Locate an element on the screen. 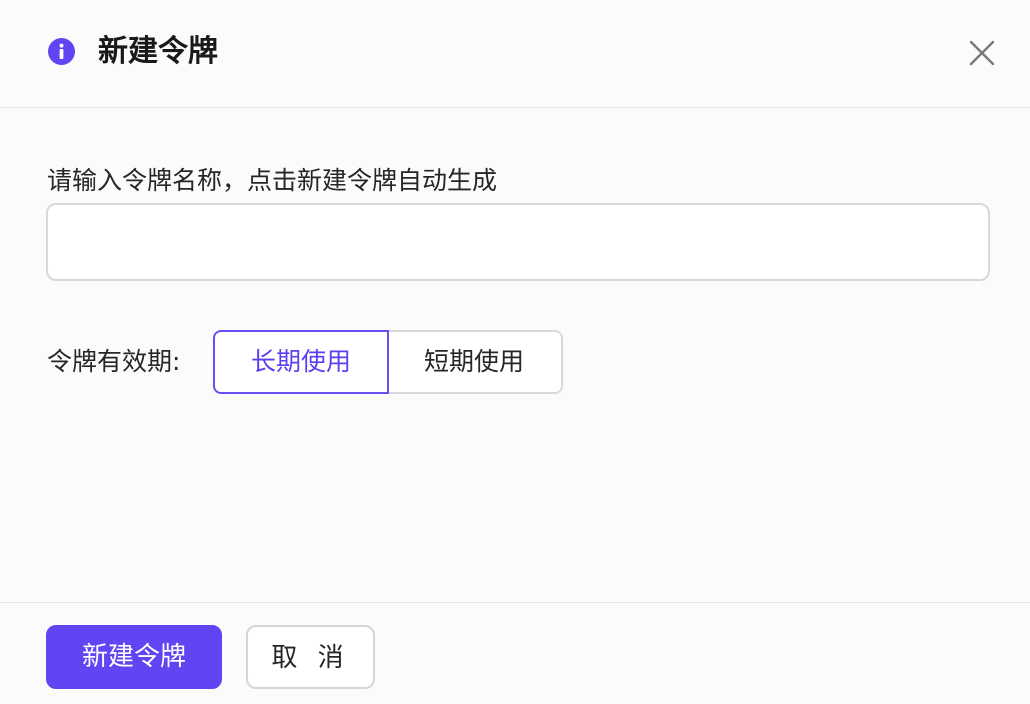 This screenshot has height=704, width=1030. validity-option-long-term: 长期使用 is located at coordinates (301, 362).